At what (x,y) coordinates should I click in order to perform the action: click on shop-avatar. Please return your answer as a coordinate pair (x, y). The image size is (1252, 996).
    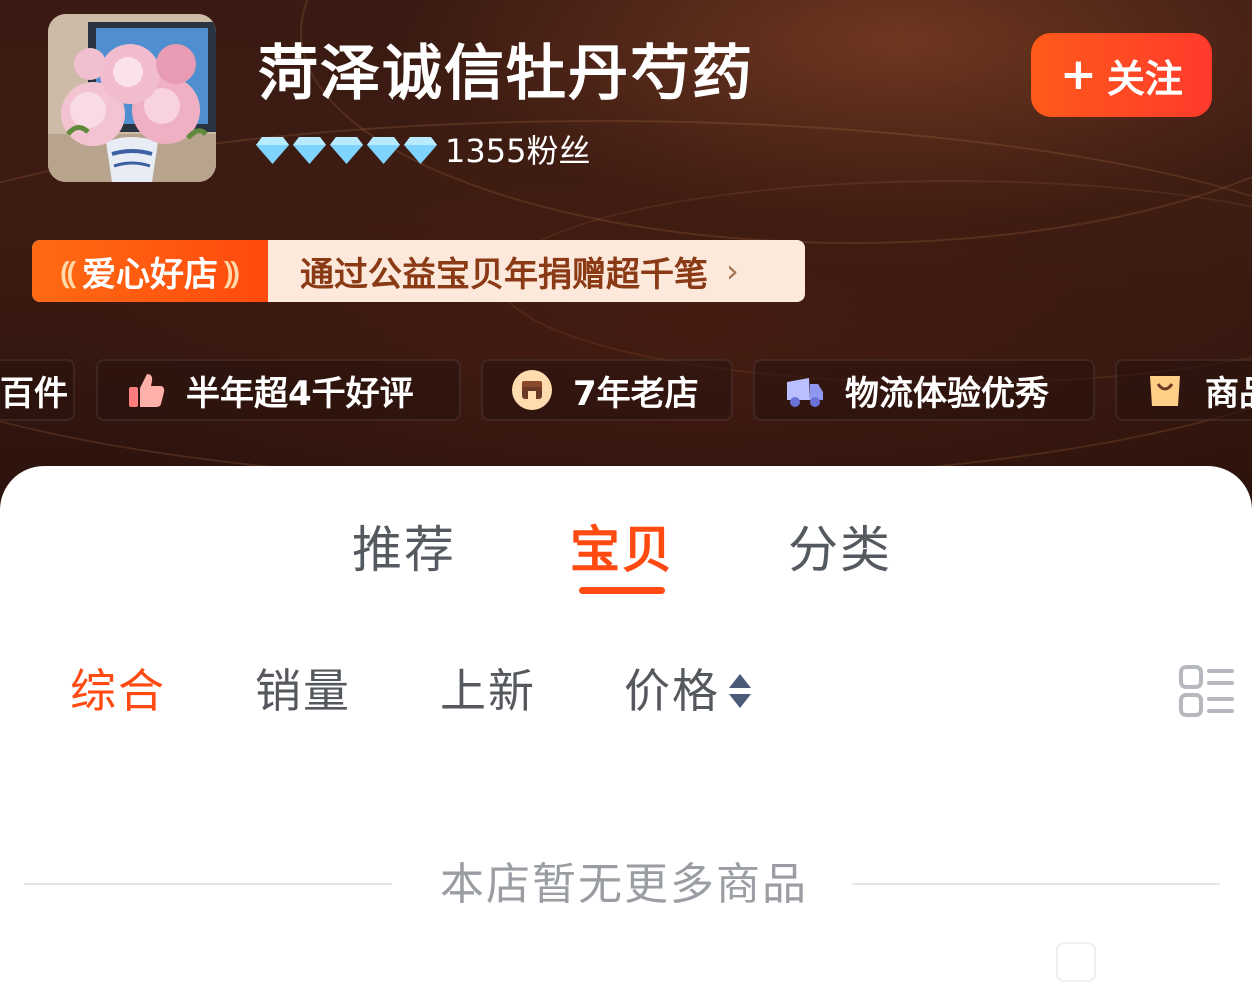
    Looking at the image, I should click on (132, 98).